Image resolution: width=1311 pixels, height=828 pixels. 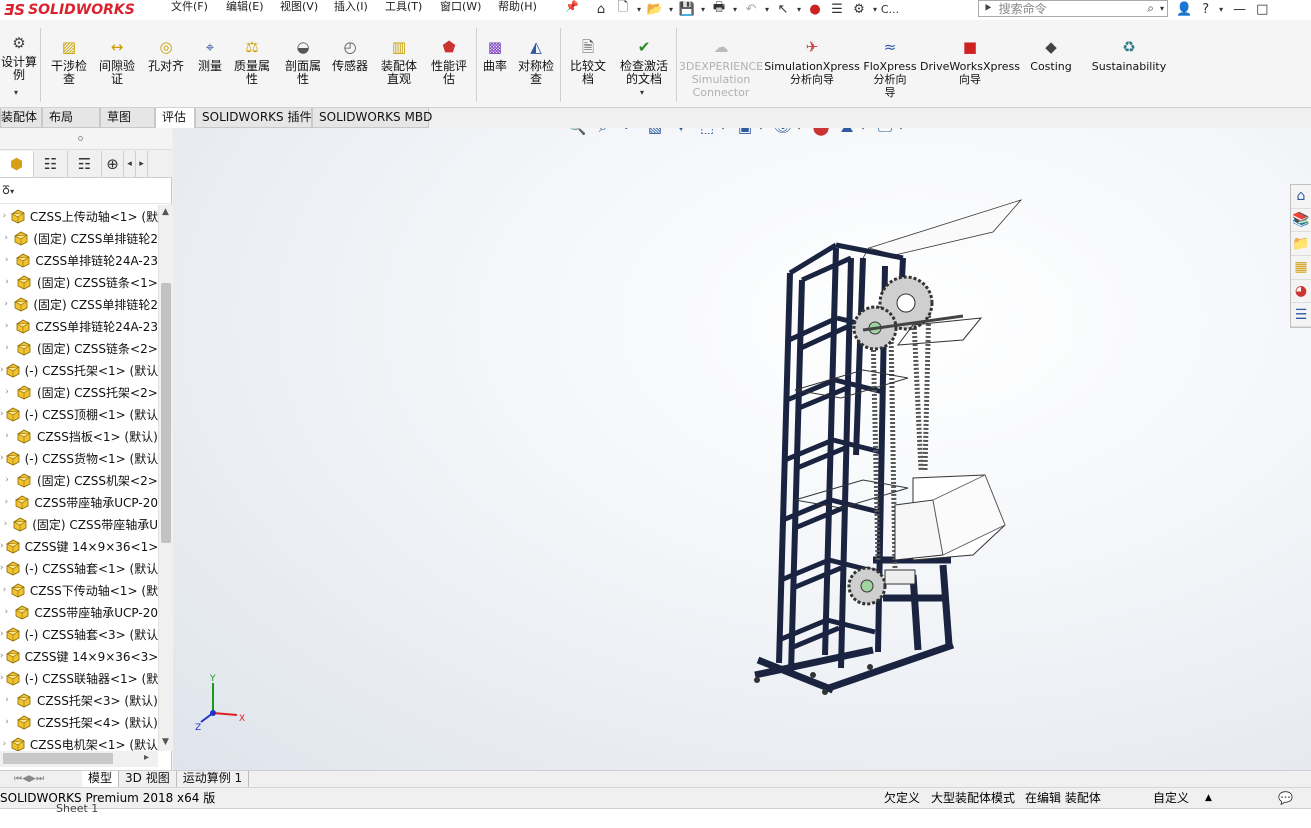 I want to click on performance-evaluation-button: ⬟ 性能评 估, so click(x=449, y=61).